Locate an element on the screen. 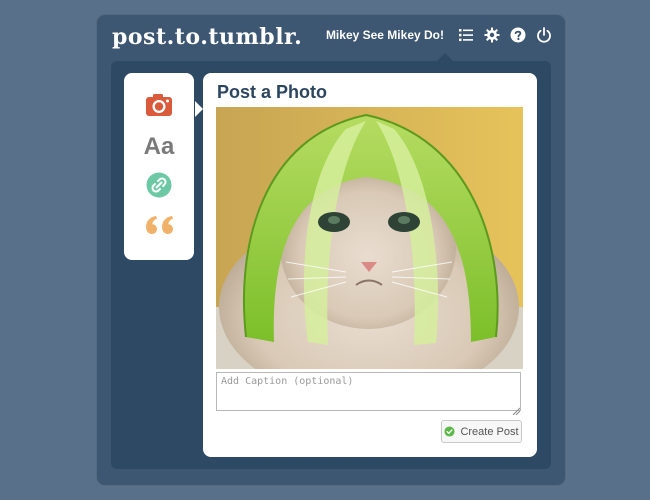 This screenshot has width=650, height=500. caption-input is located at coordinates (368, 391).